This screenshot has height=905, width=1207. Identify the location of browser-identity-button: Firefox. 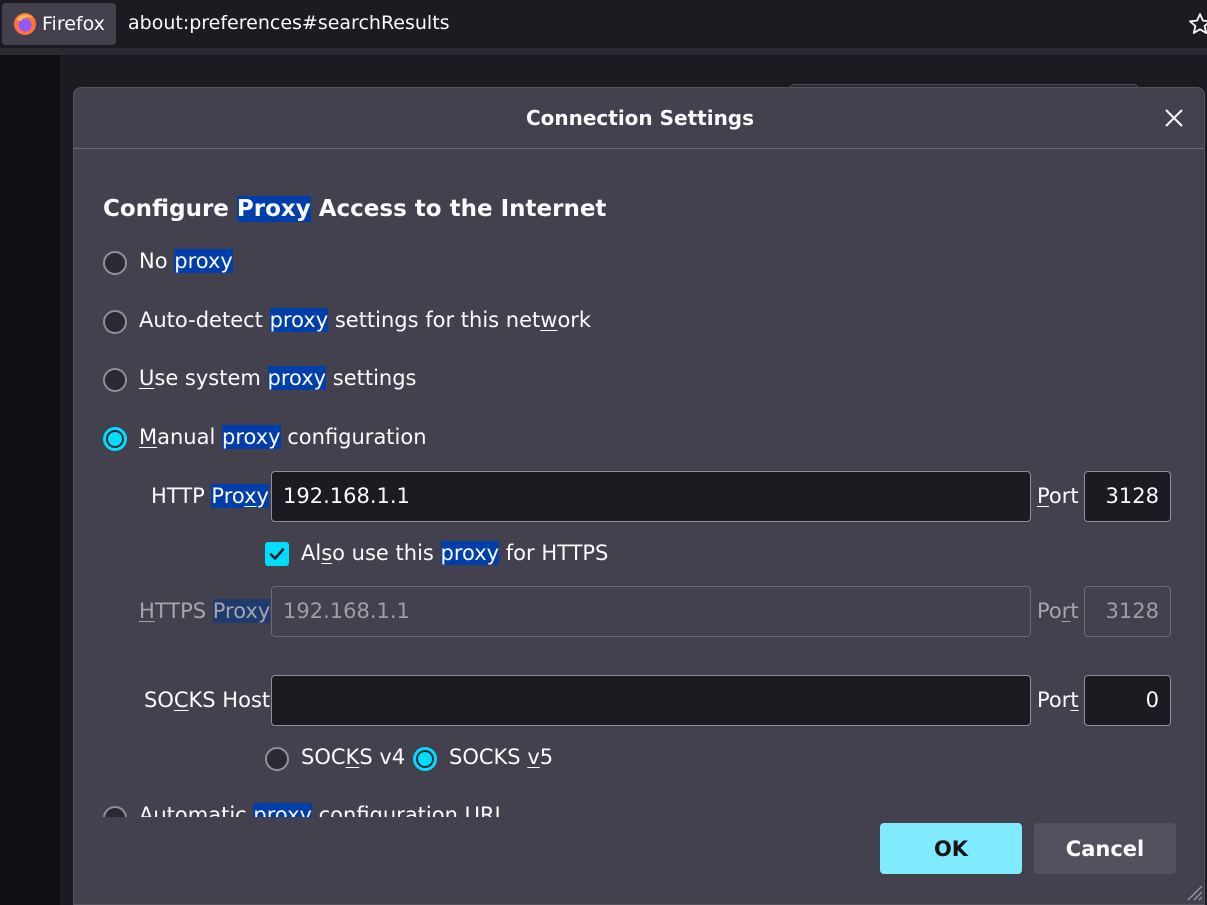
(59, 24).